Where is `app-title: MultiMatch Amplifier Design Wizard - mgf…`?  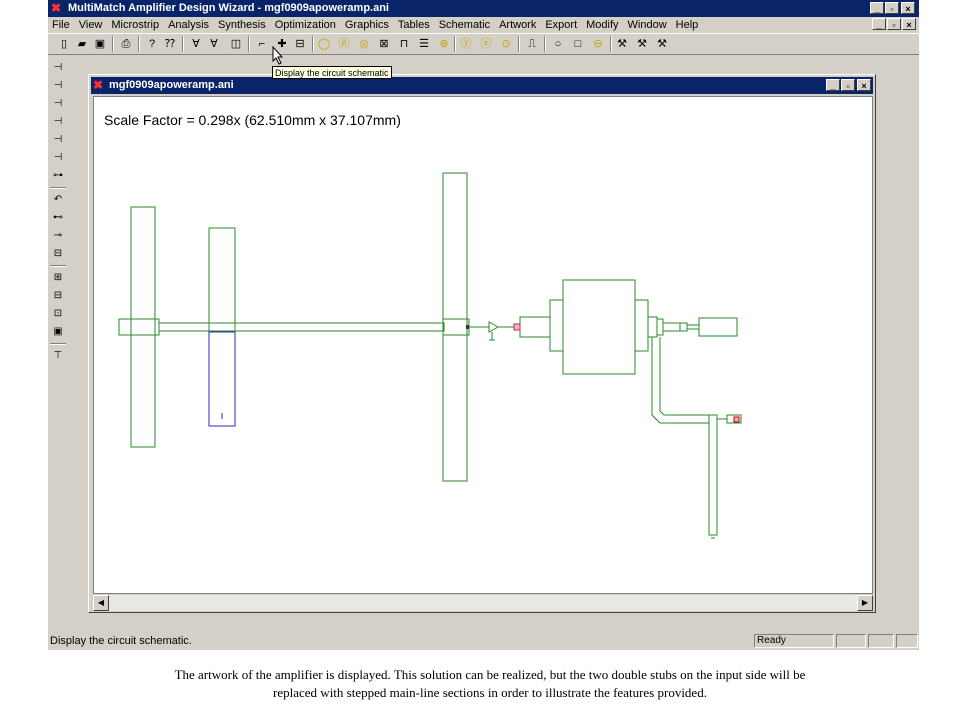 app-title: MultiMatch Amplifier Design Wizard - mgf… is located at coordinates (228, 8).